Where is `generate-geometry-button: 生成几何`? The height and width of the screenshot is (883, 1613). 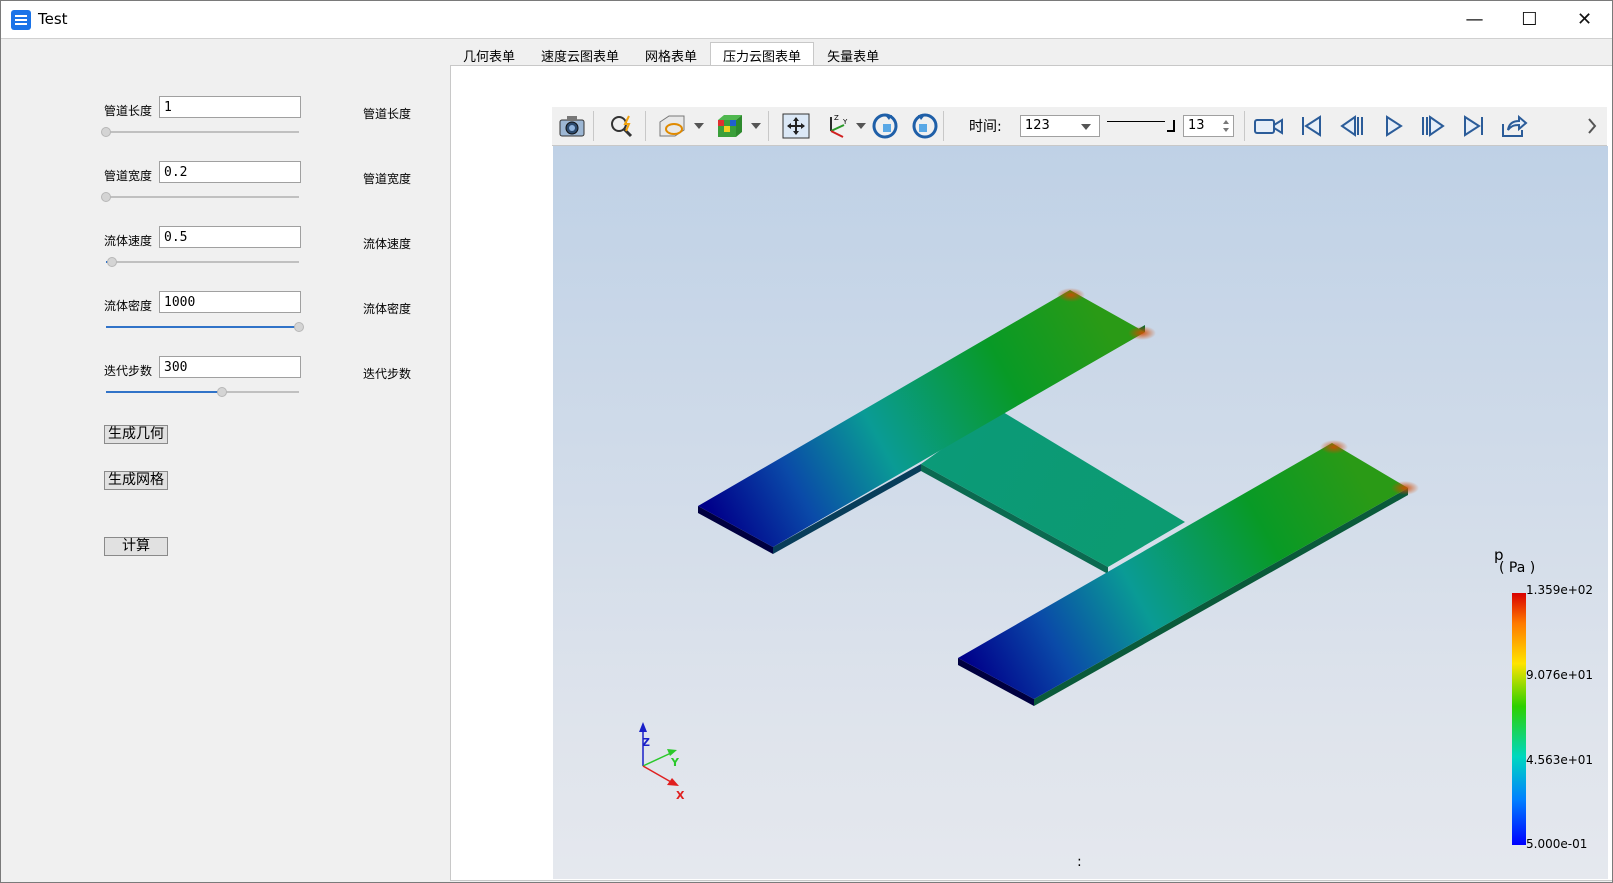
generate-geometry-button: 生成几何 is located at coordinates (136, 434).